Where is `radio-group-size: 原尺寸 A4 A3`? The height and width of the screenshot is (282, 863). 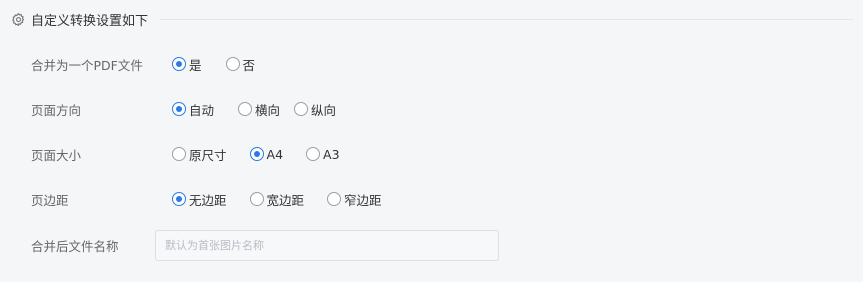 radio-group-size: 原尺寸 A4 A3 is located at coordinates (262, 154).